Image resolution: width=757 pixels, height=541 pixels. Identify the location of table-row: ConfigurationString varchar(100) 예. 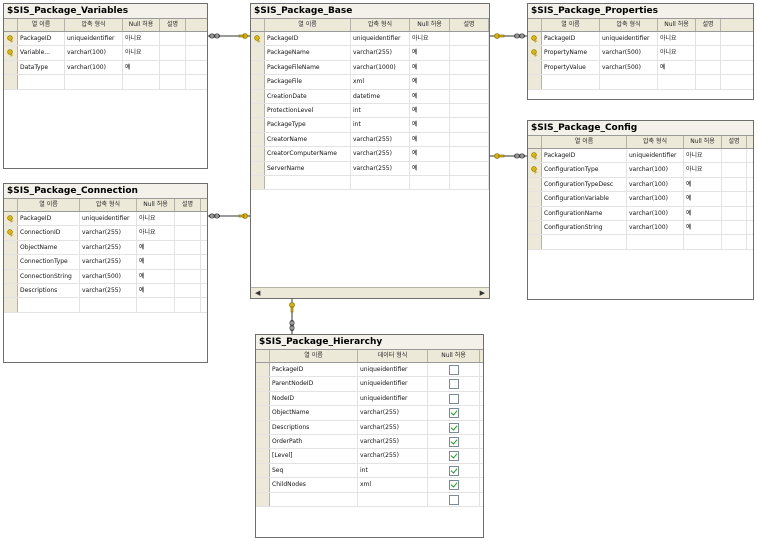
(640, 228).